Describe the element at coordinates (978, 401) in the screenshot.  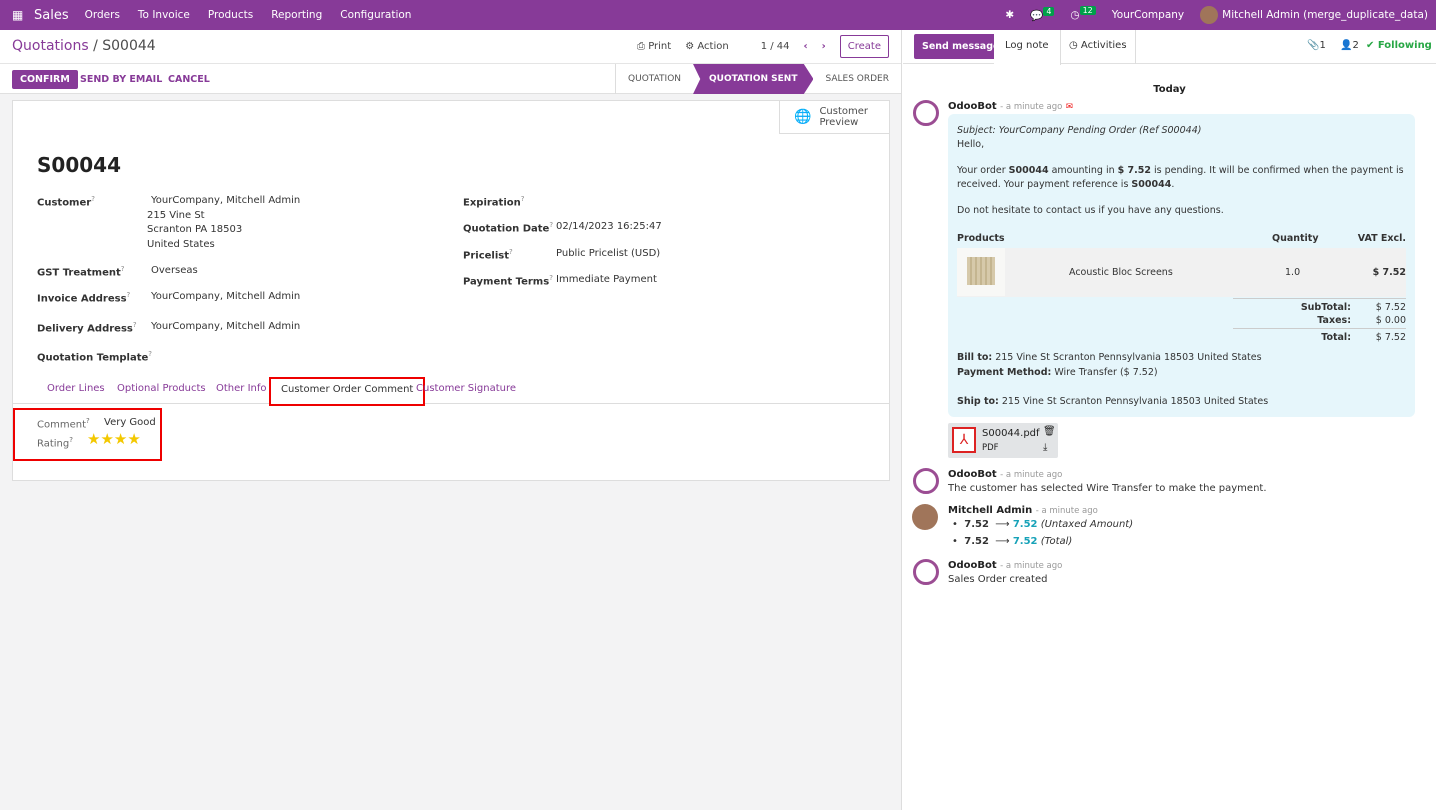
I see `ship-to-label: Ship to:` at that location.